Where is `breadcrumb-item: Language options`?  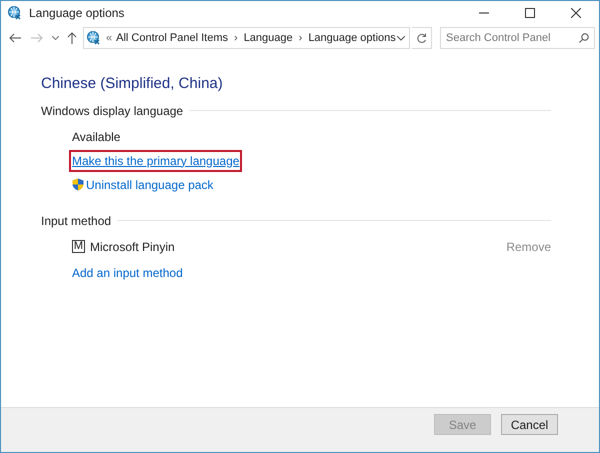
breadcrumb-item: Language options is located at coordinates (352, 38).